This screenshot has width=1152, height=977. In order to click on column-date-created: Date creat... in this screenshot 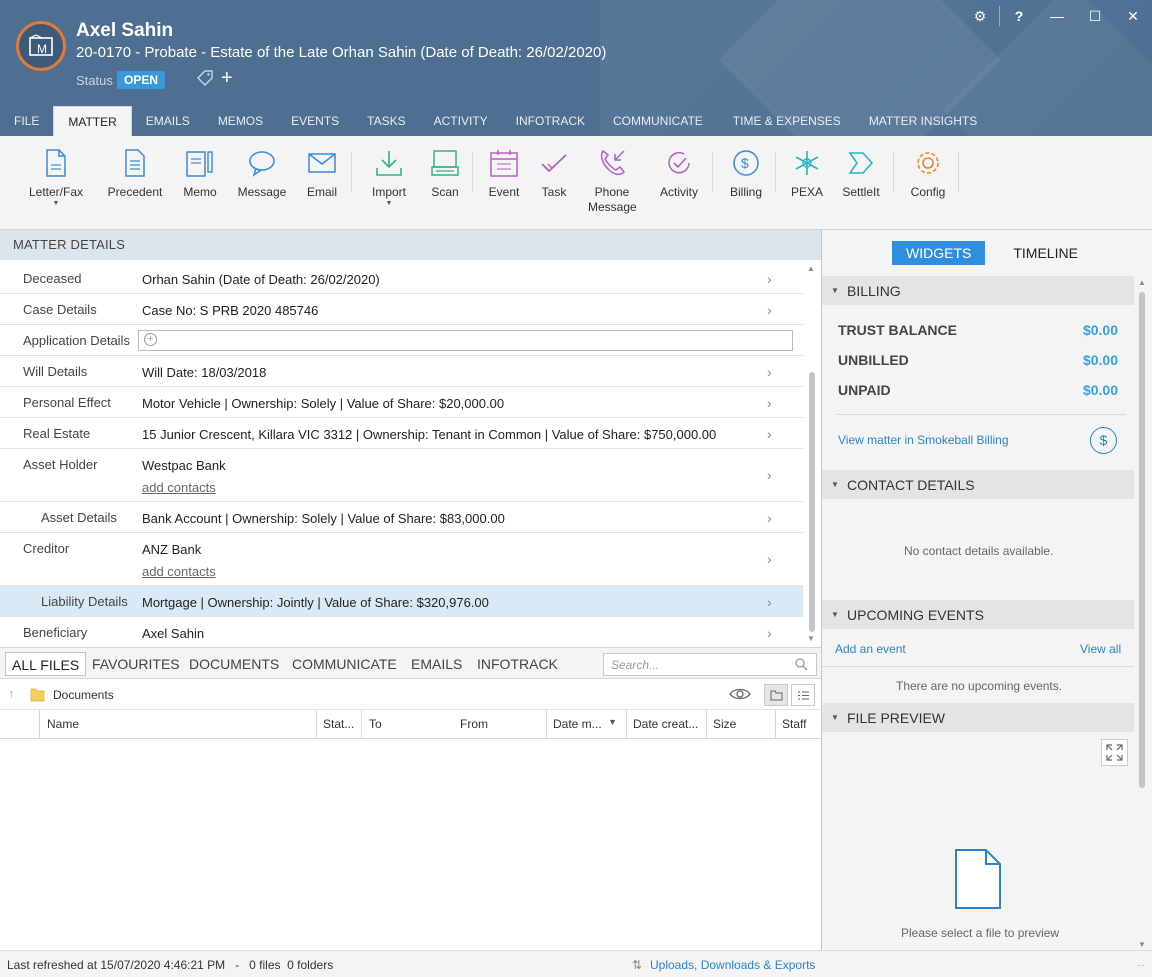, I will do `click(666, 724)`.